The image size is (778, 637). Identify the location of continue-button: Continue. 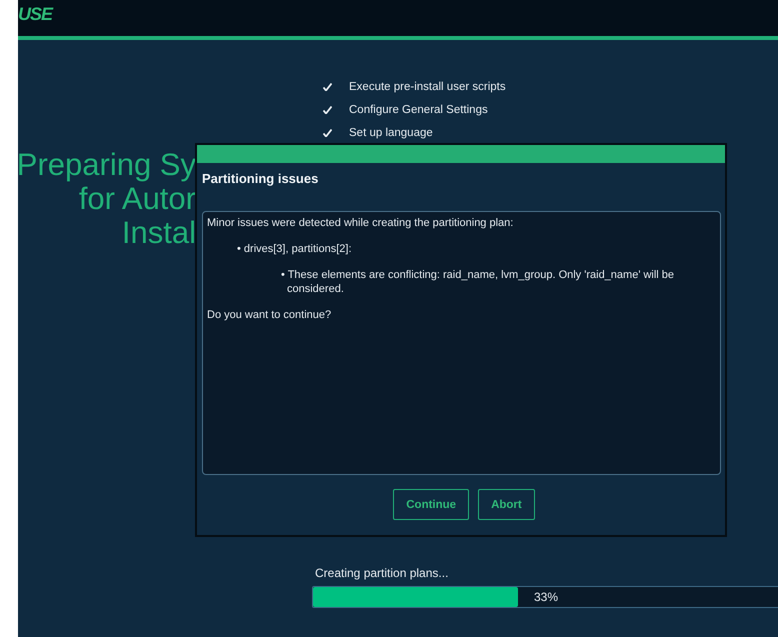
(431, 504).